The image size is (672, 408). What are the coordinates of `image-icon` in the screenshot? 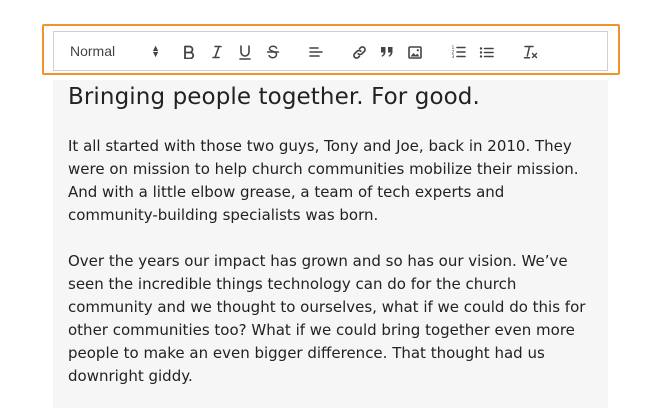 It's located at (415, 52).